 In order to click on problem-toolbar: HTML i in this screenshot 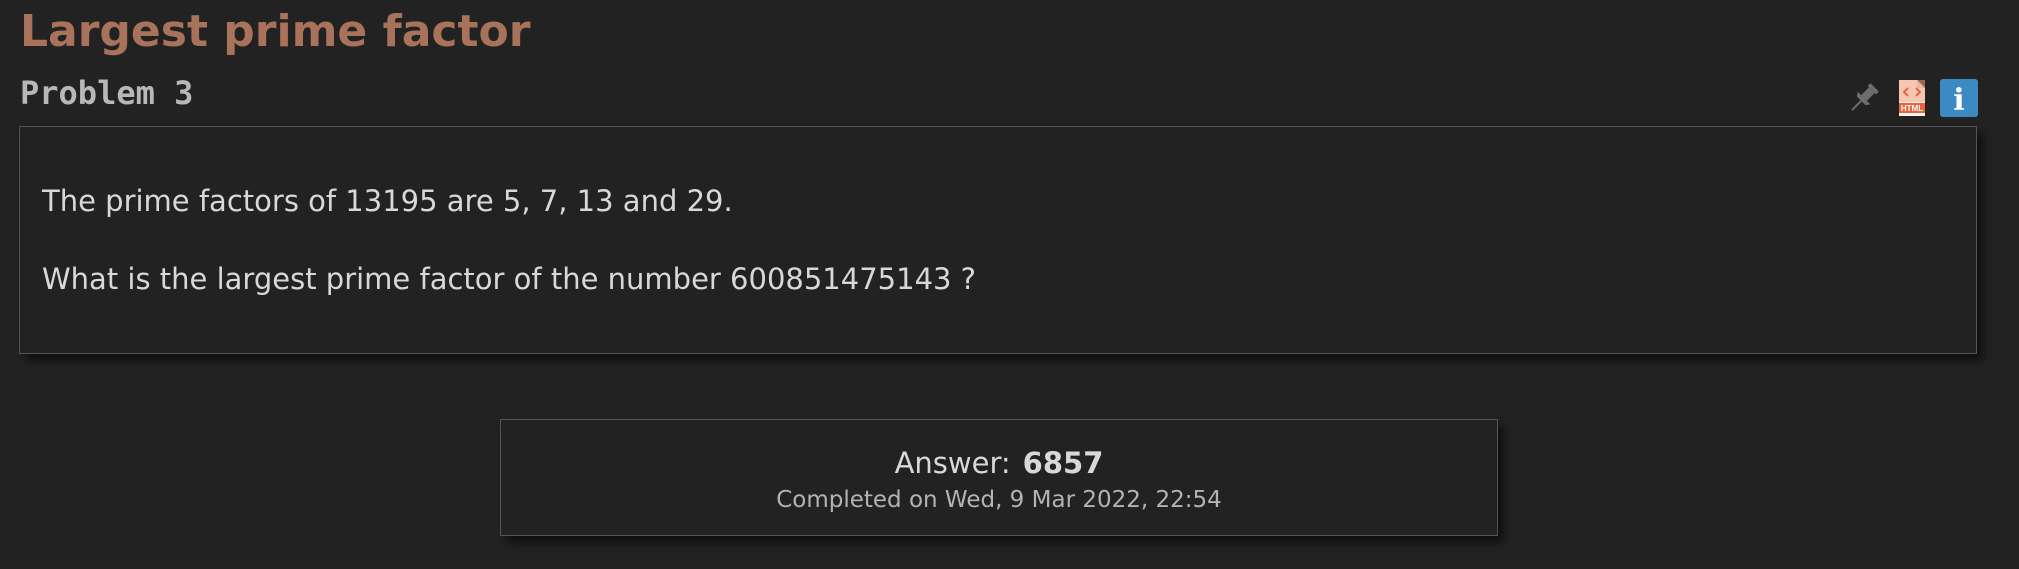, I will do `click(1911, 98)`.